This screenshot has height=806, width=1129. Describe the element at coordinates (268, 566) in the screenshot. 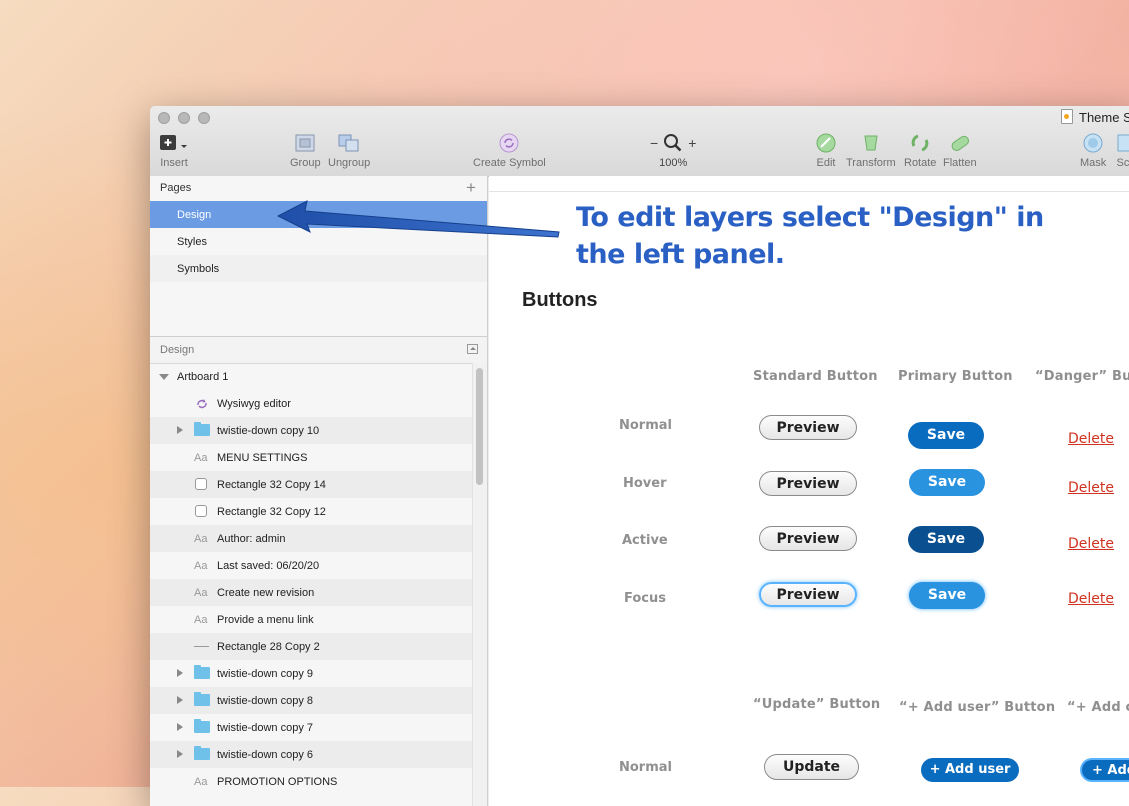

I see `layer-label: Last saved: 06/20/20` at that location.